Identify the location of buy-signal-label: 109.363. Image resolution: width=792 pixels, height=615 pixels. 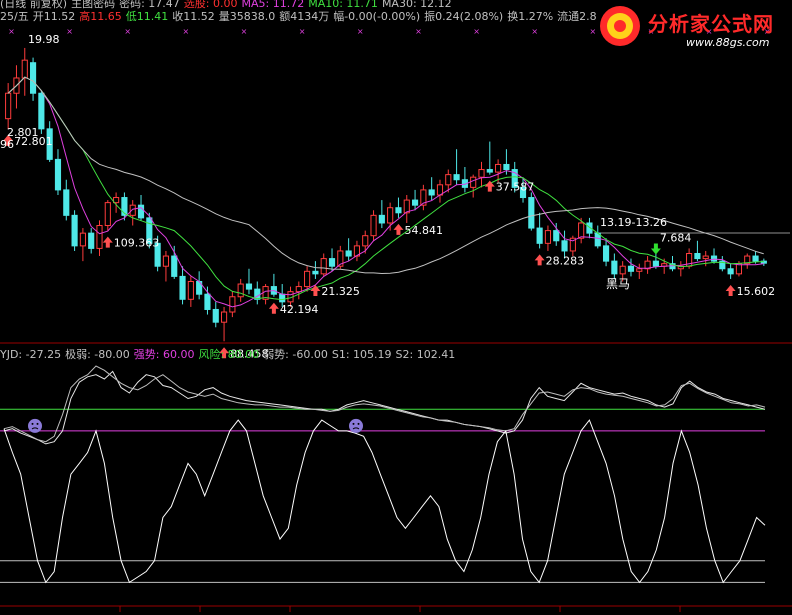
(137, 243).